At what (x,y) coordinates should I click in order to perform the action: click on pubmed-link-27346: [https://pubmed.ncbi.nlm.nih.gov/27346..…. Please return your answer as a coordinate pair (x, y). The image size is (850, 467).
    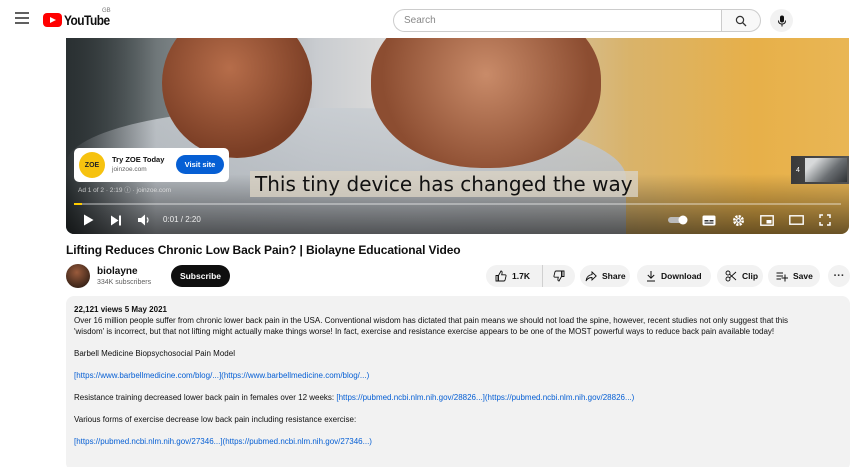
    Looking at the image, I should click on (223, 441).